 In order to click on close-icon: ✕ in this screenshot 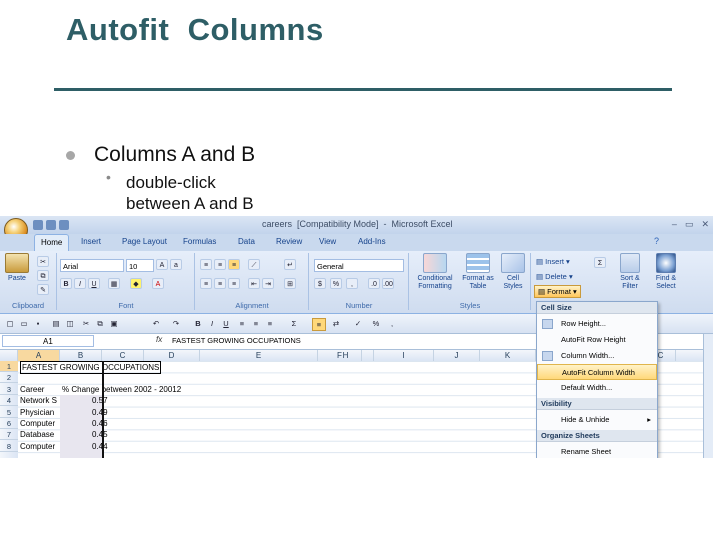, I will do `click(705, 224)`.